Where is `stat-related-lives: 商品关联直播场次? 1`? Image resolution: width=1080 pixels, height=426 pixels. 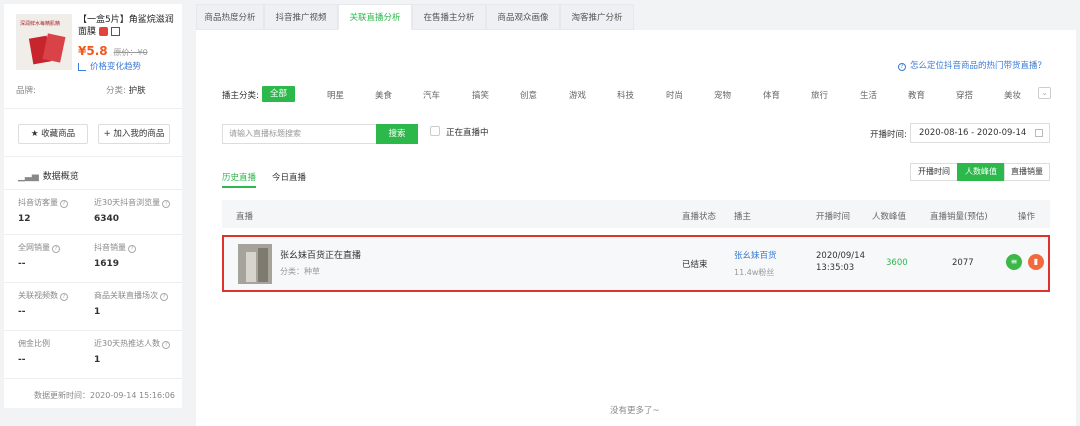 stat-related-lives: 商品关联直播场次? 1 is located at coordinates (137, 304).